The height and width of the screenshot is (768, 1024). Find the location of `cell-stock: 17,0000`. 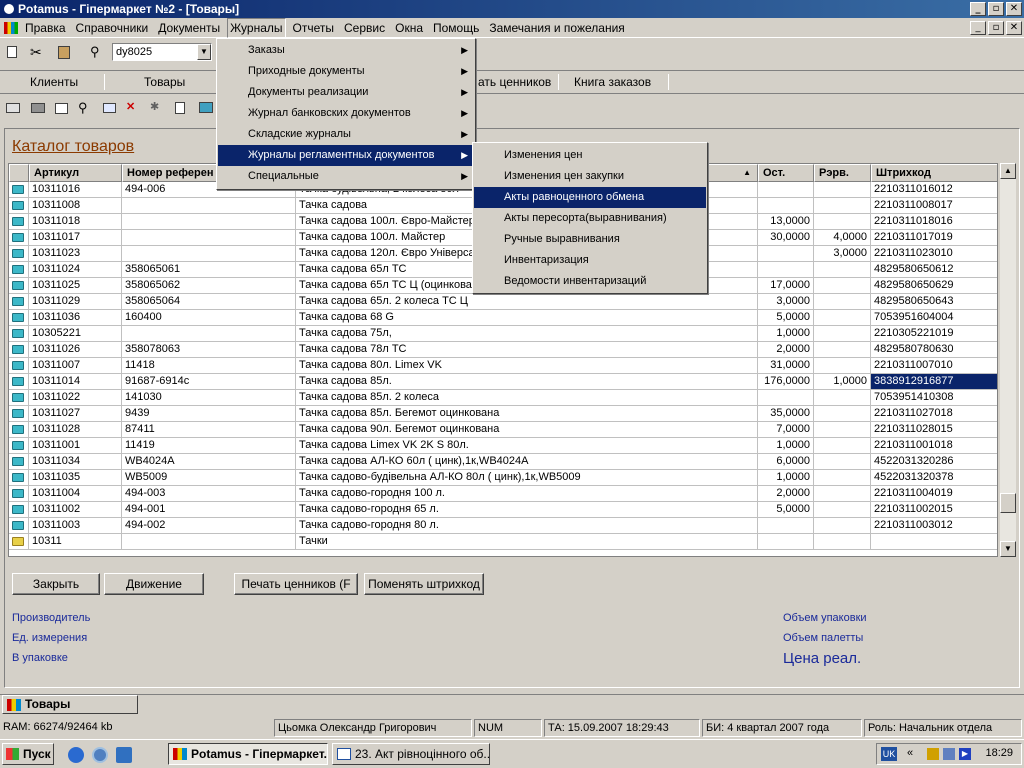

cell-stock: 17,0000 is located at coordinates (786, 286).